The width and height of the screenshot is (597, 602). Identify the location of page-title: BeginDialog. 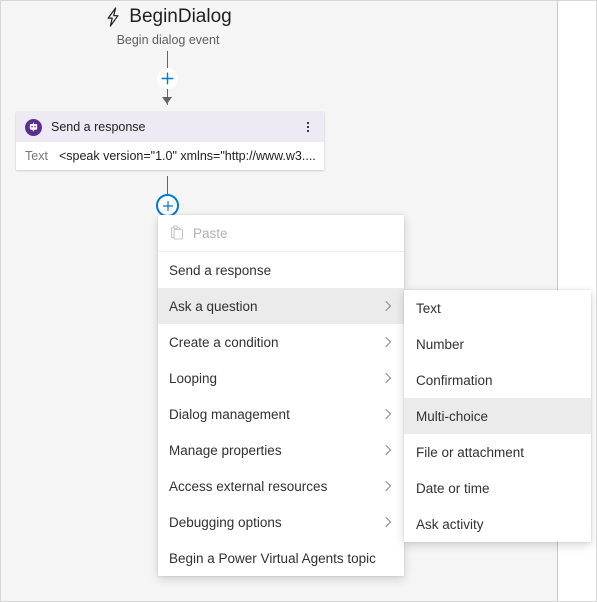
(180, 16).